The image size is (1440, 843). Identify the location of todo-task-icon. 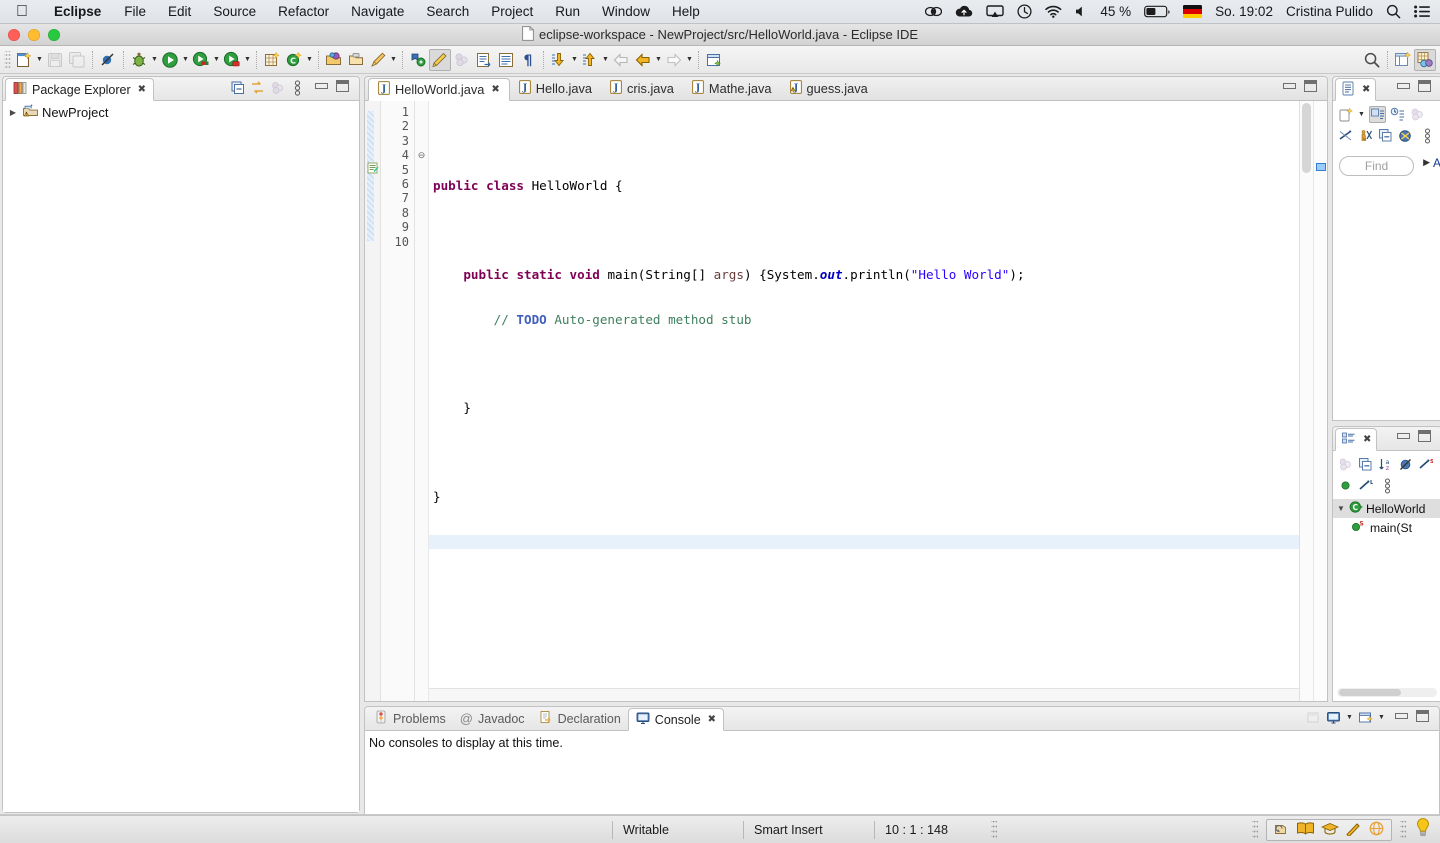
(373, 170).